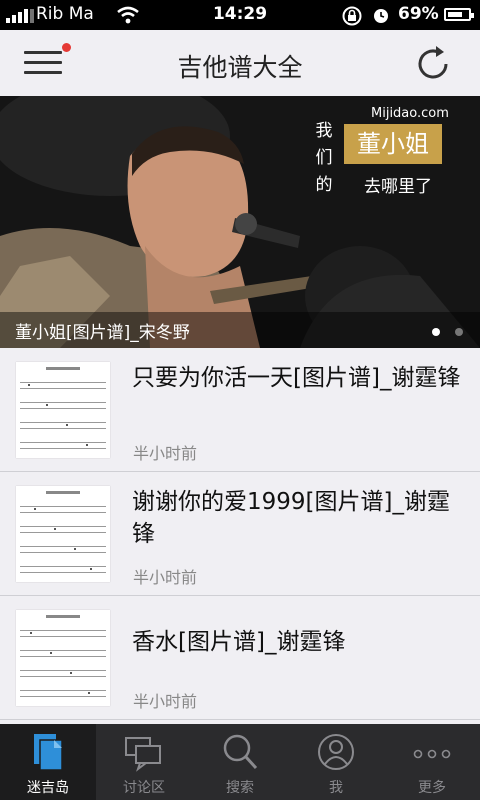 The image size is (480, 800). I want to click on banner-song-label: 董小姐, so click(393, 144).